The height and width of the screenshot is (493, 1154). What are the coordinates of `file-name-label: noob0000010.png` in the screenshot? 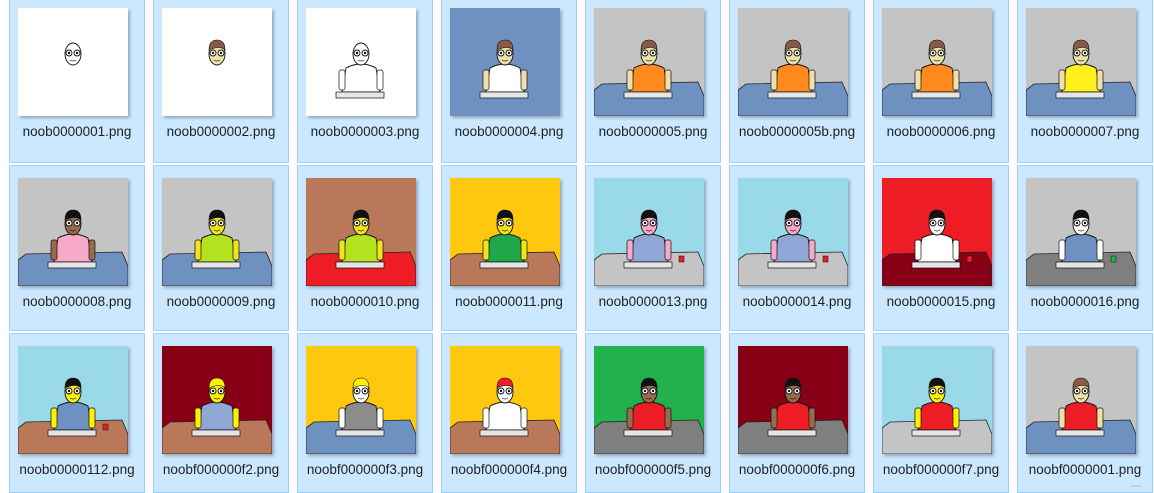 It's located at (365, 301).